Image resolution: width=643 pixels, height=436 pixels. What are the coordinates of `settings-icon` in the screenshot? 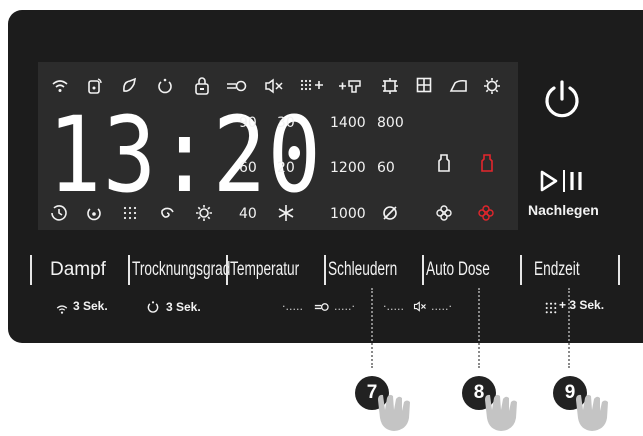 It's located at (492, 87).